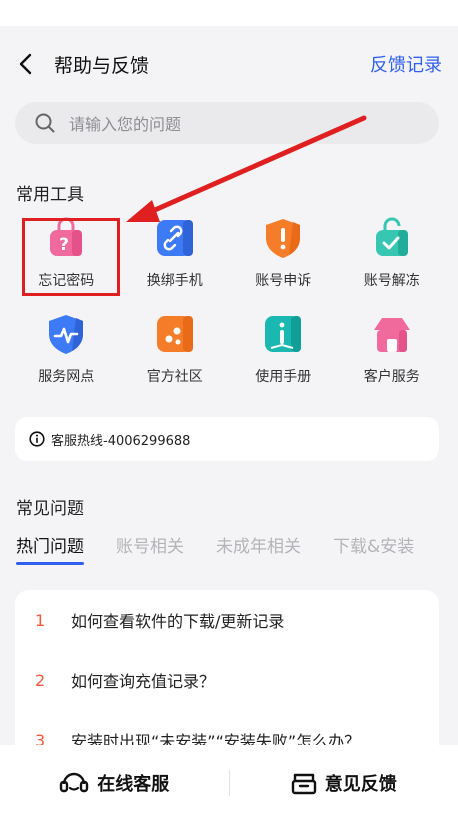 This screenshot has width=458, height=820. What do you see at coordinates (373, 544) in the screenshot?
I see `tab-download-install: 下载&安装` at bounding box center [373, 544].